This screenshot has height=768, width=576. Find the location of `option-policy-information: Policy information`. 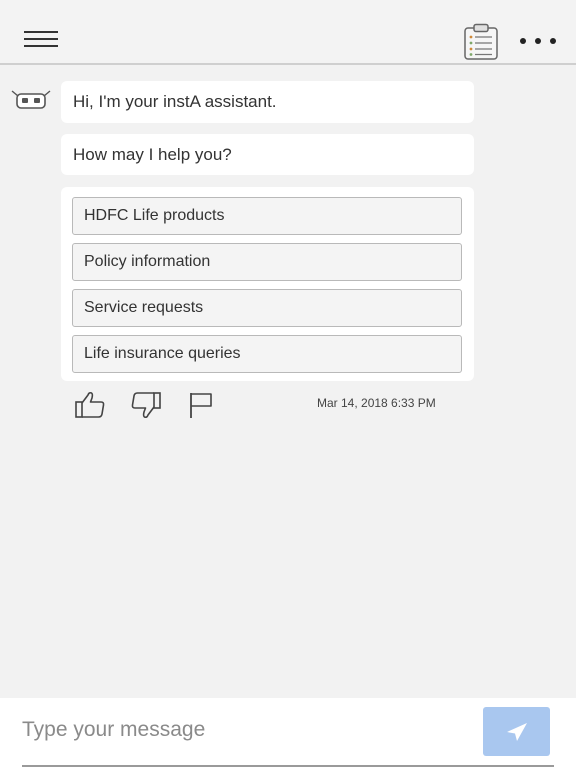

option-policy-information: Policy information is located at coordinates (267, 262).